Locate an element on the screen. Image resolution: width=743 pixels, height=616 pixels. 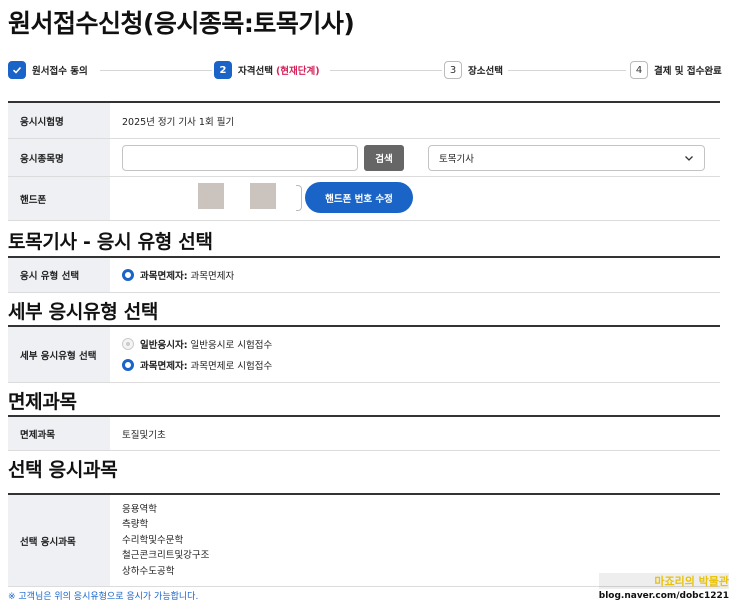
list-item: 상하수도공학 is located at coordinates (148, 571).